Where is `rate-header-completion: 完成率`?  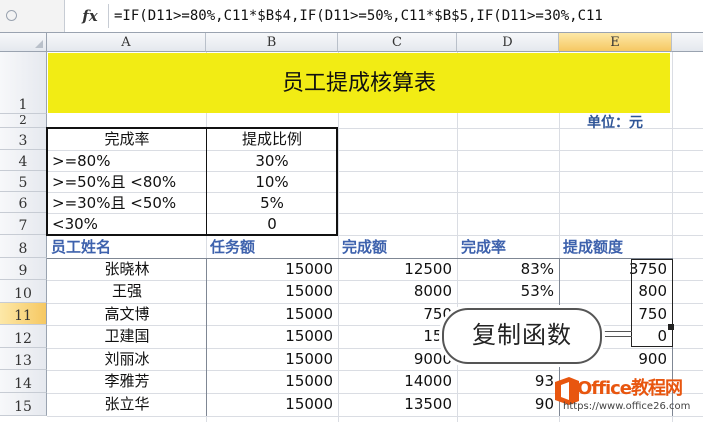
rate-header-completion: 完成率 is located at coordinates (127, 139).